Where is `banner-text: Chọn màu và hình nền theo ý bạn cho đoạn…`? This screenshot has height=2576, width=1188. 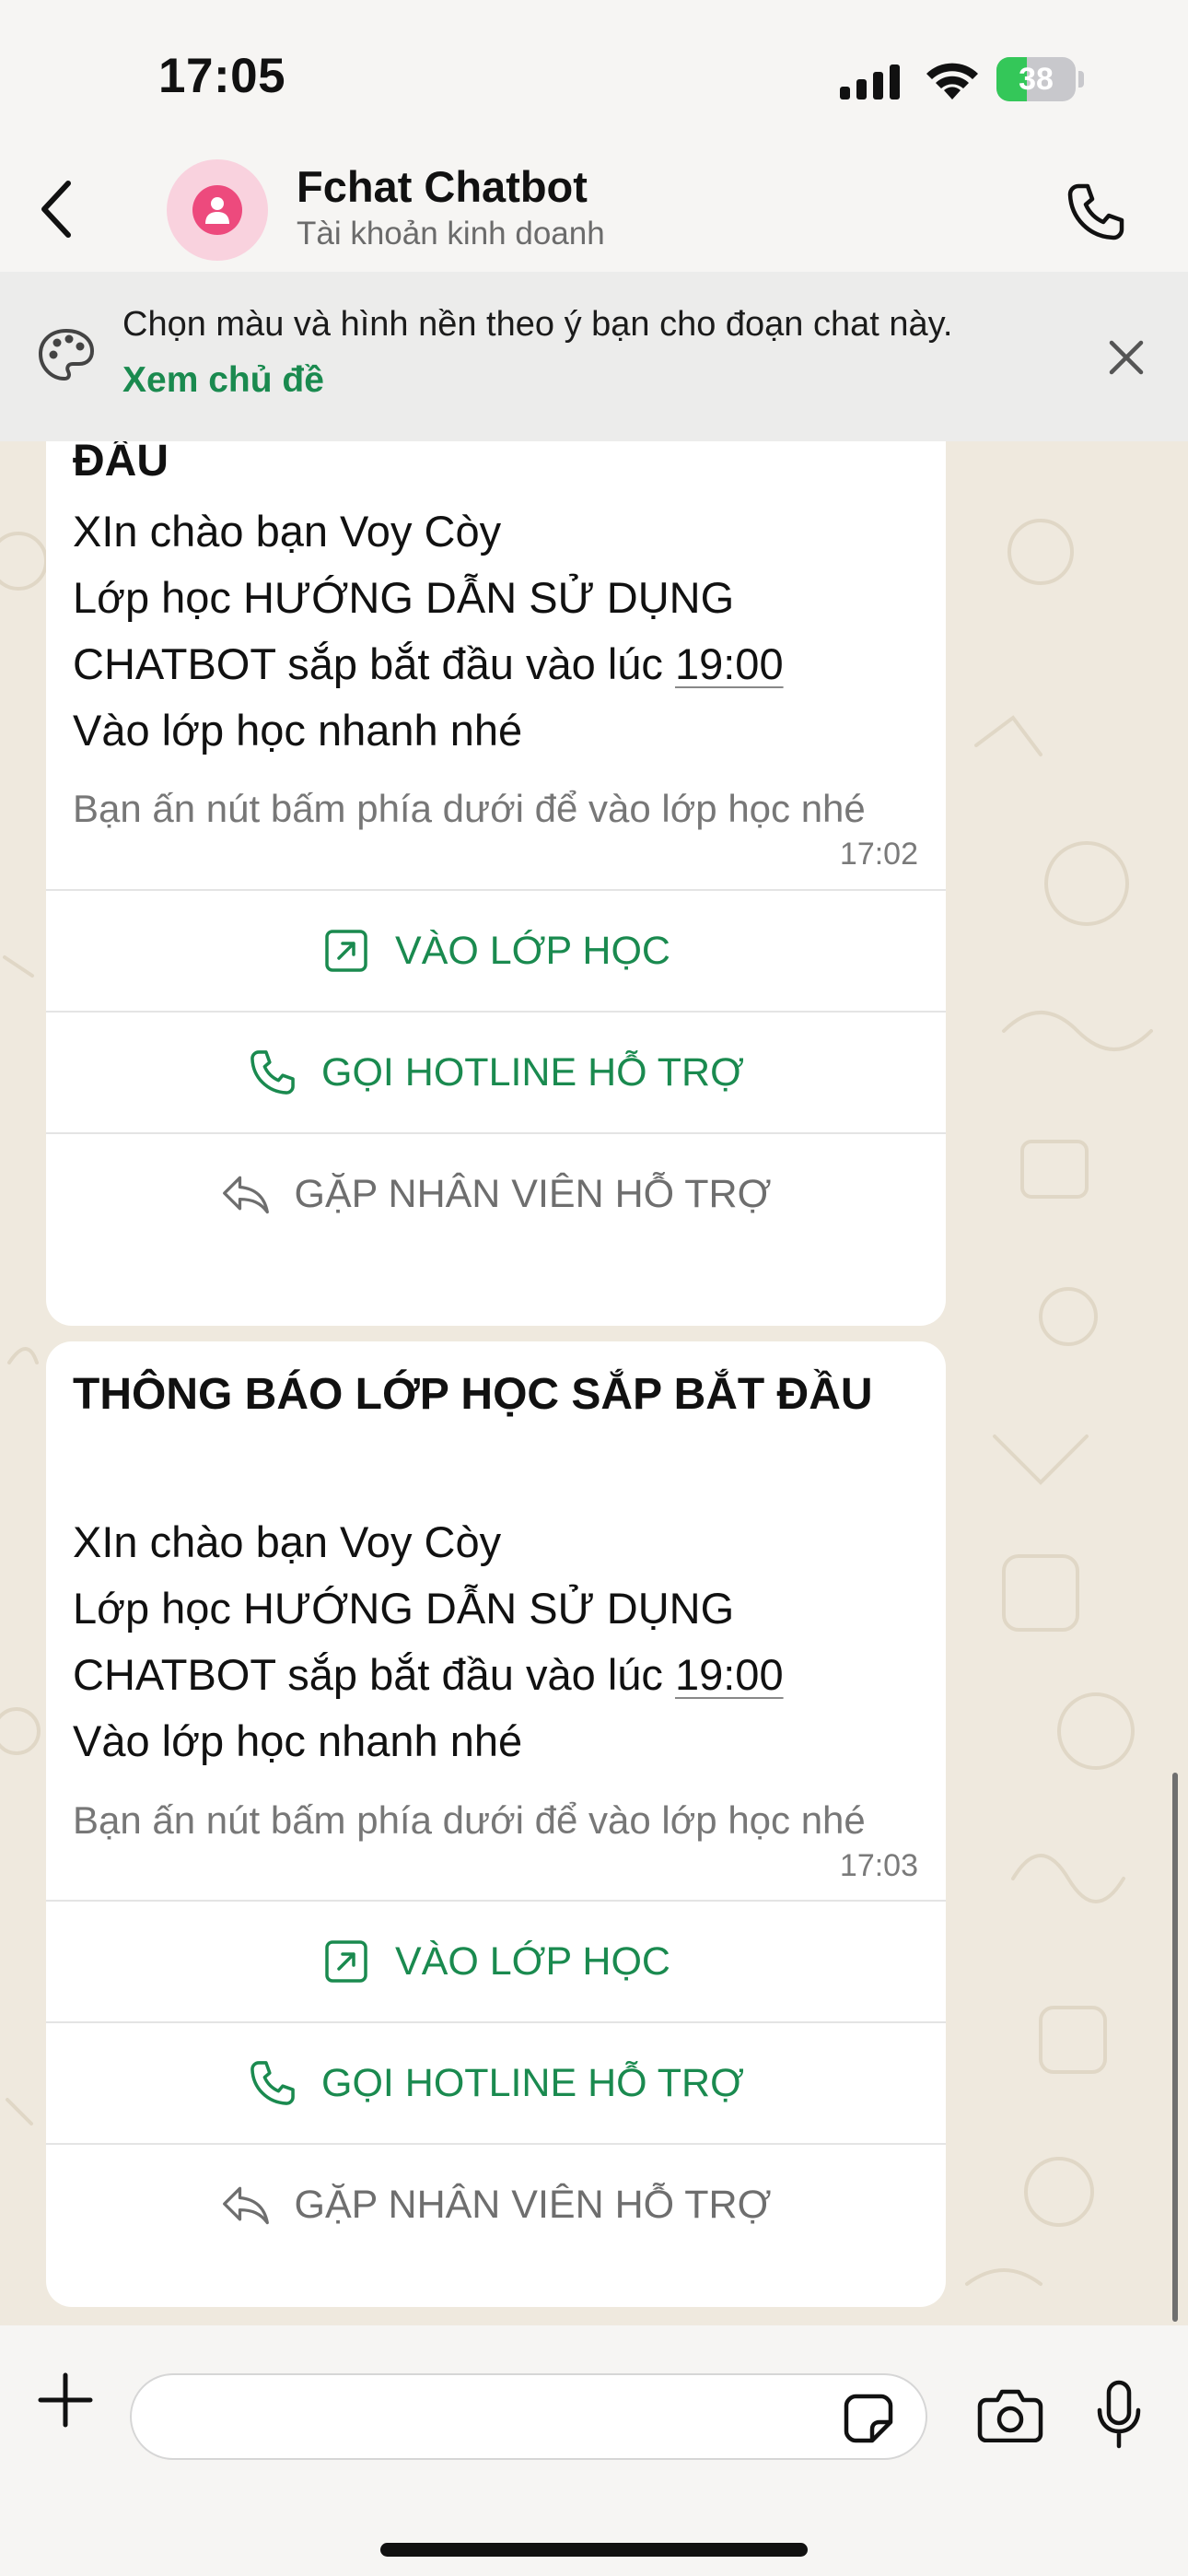 banner-text: Chọn màu và hình nền theo ý bạn cho đoạn… is located at coordinates (538, 324).